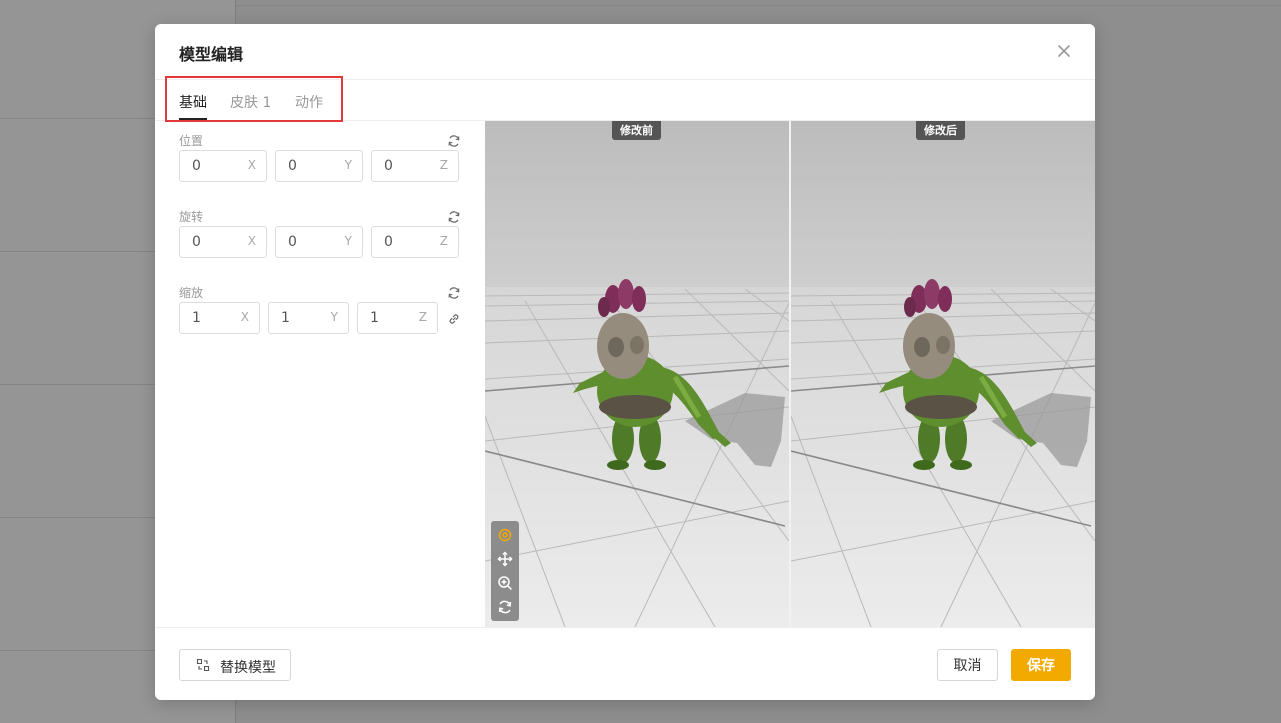 The image size is (1281, 723). Describe the element at coordinates (636, 130) in the screenshot. I see `before-badge: 修改前` at that location.